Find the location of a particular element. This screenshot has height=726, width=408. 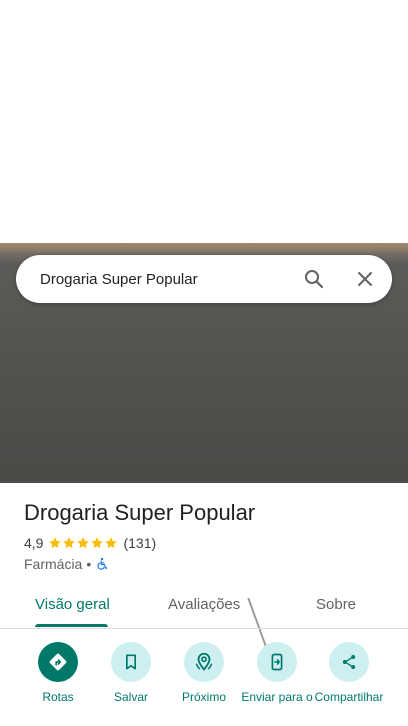

rating-value: 4,9 is located at coordinates (34, 543).